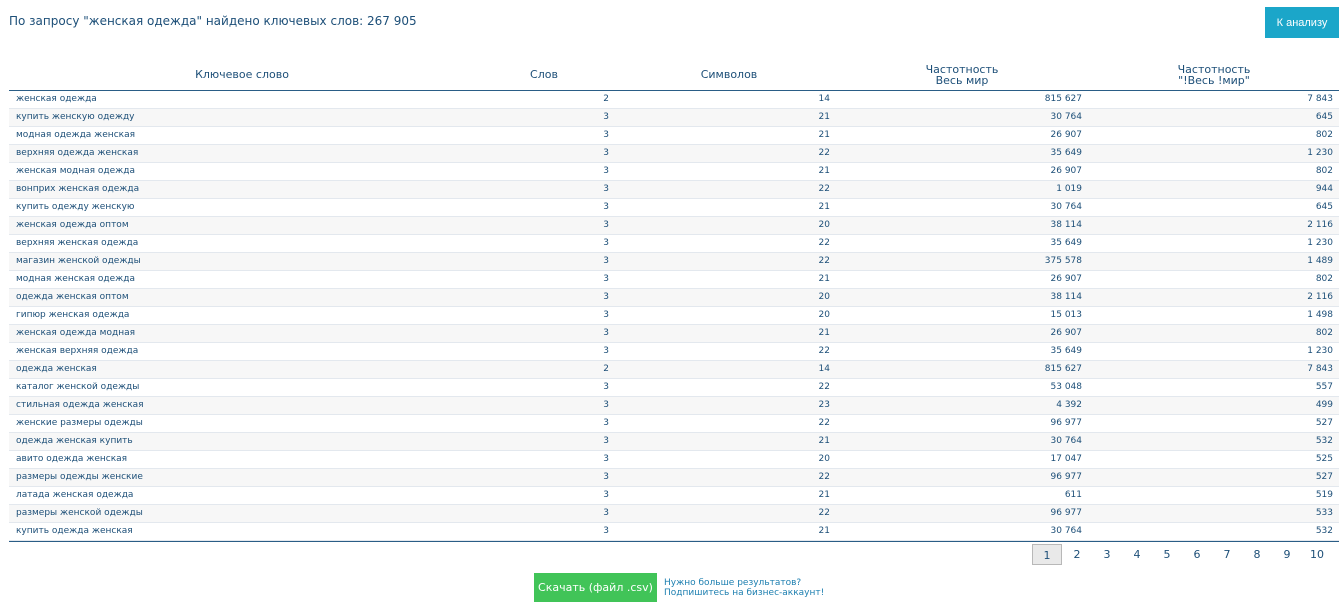  I want to click on keyword-cell: авито одежда женская, so click(71, 459).